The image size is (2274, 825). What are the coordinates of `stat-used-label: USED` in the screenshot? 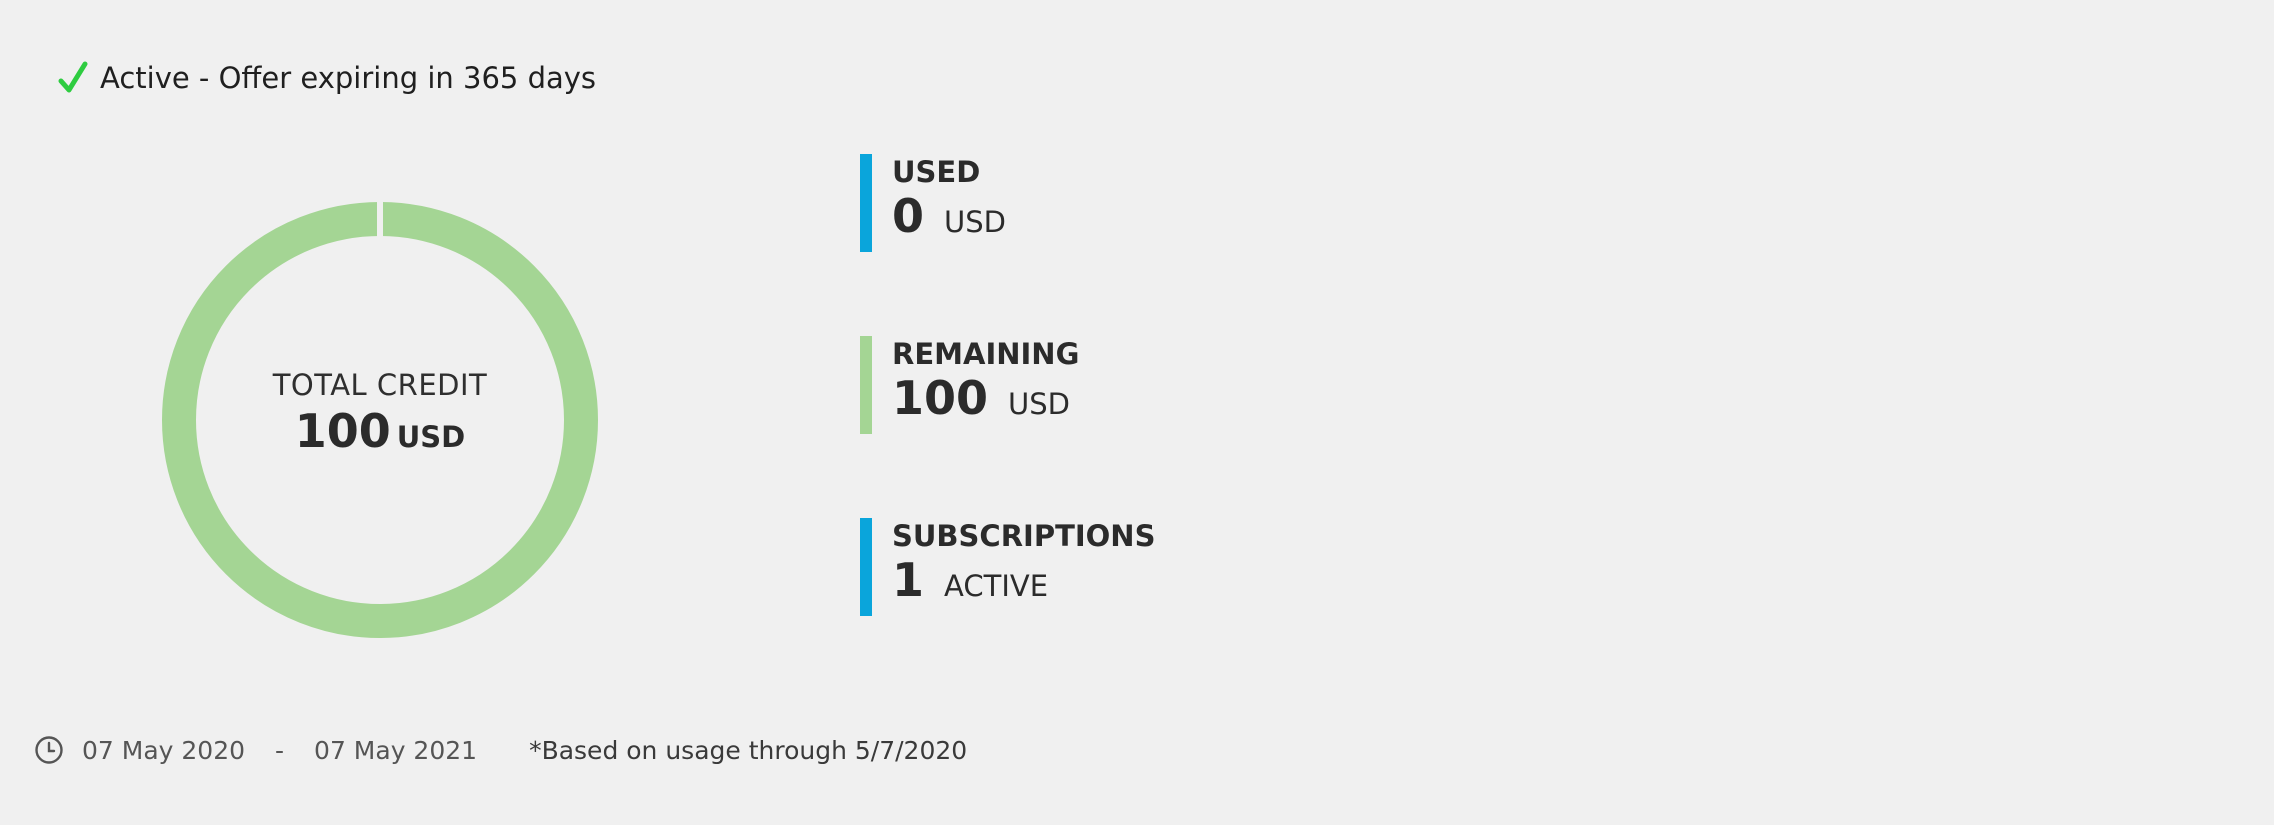 It's located at (936, 172).